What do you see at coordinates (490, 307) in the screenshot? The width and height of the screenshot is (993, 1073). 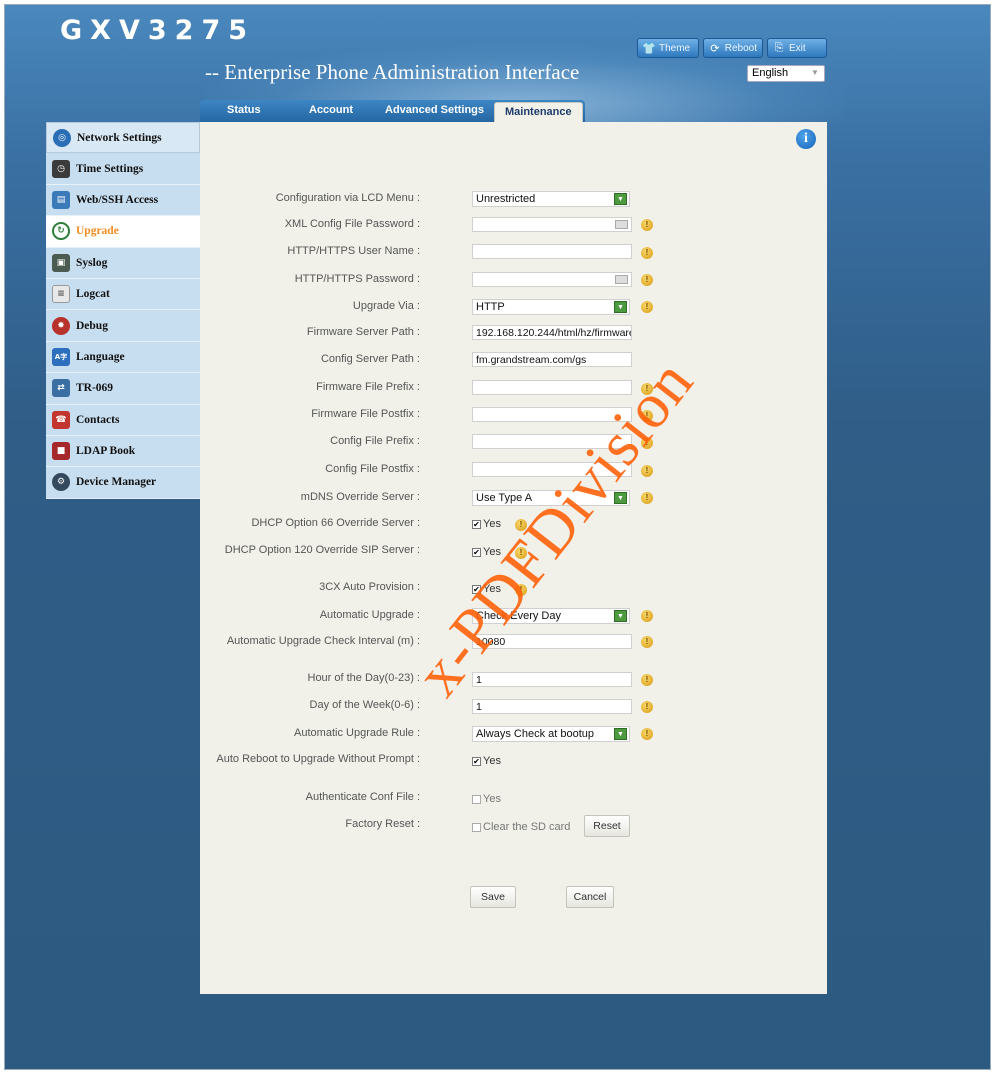 I see `select-value: HTTP` at bounding box center [490, 307].